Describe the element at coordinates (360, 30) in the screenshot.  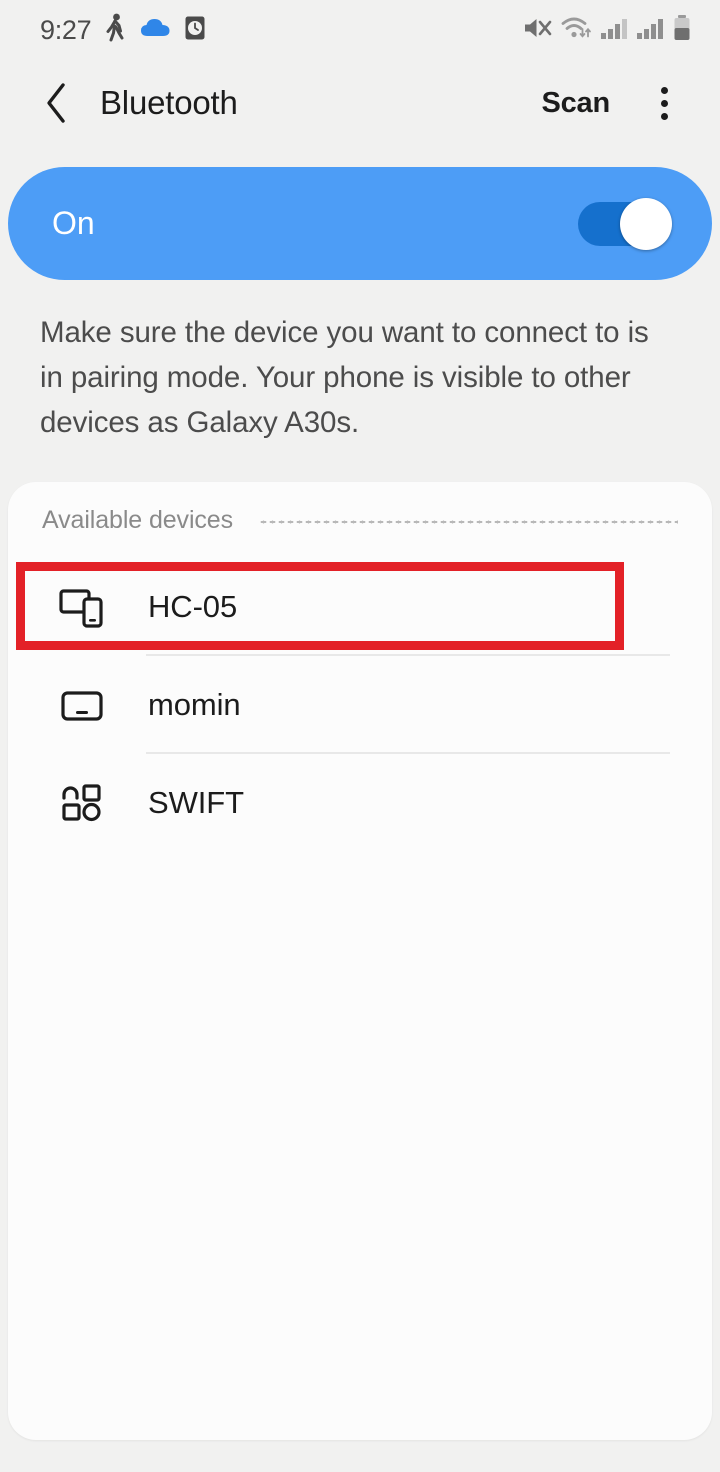
I see `status-bar: 9:27` at that location.